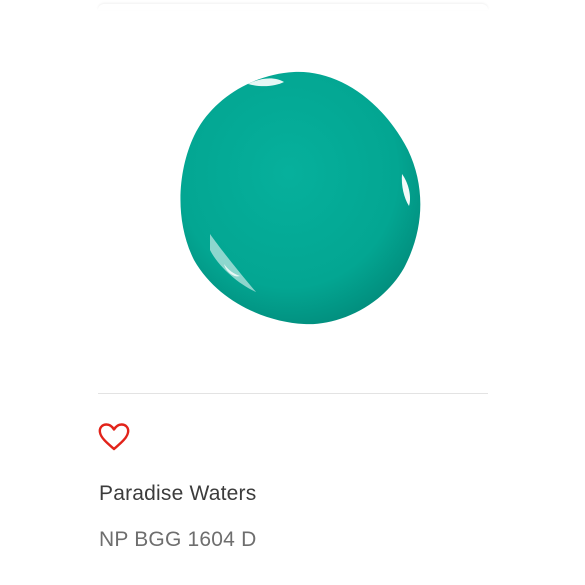  Describe the element at coordinates (178, 539) in the screenshot. I see `color-code: NP BGG 1604 D` at that location.